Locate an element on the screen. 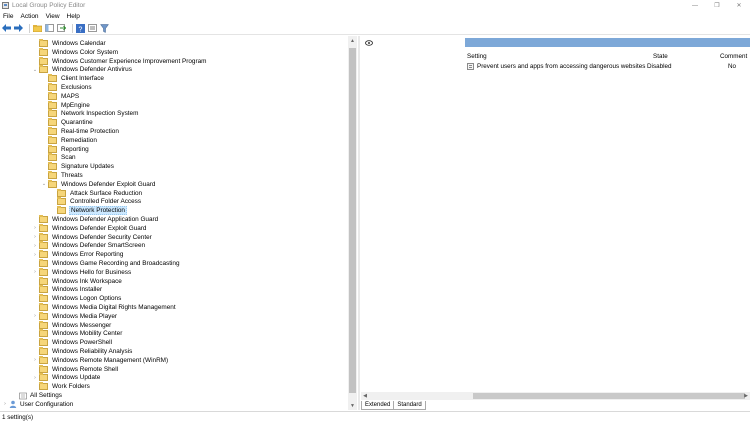 The image size is (750, 422). tree-item: Windows Defender Application Guard is located at coordinates (95, 219).